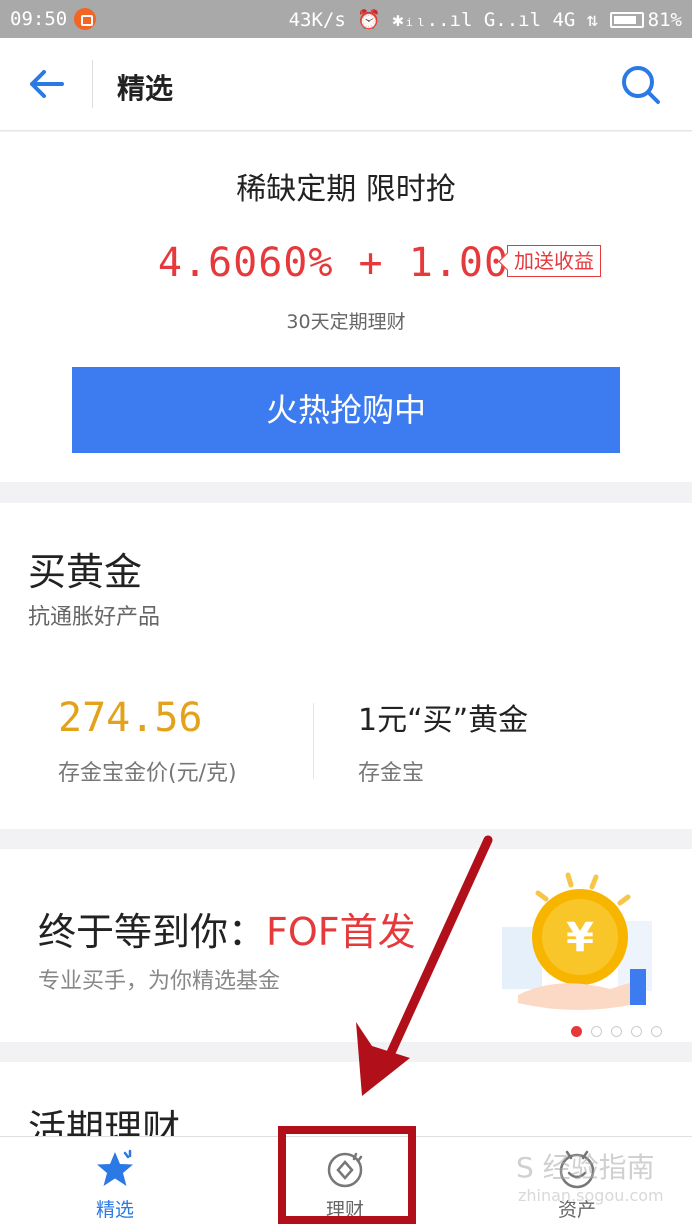 This screenshot has height=1230, width=692. I want to click on highlight-box, so click(347, 1175).